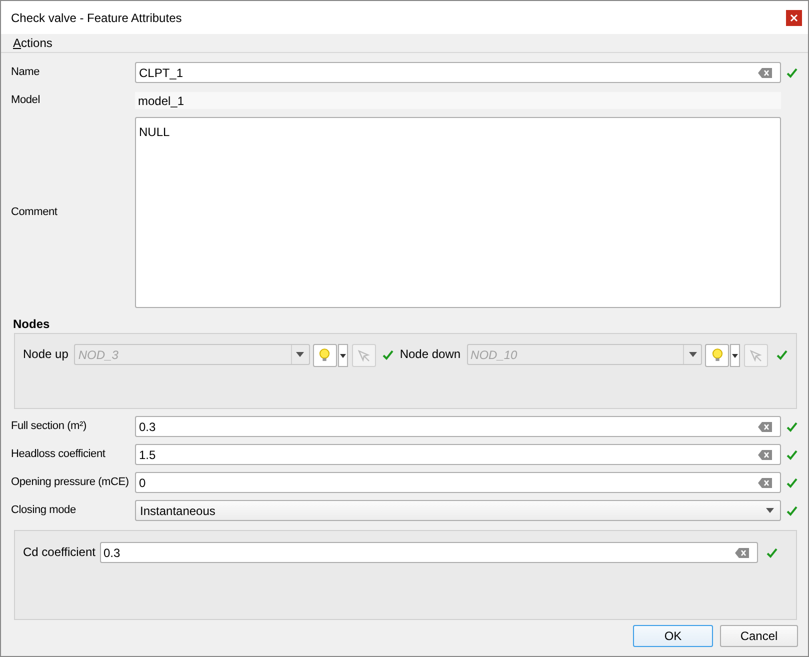  Describe the element at coordinates (70, 482) in the screenshot. I see `field-label: Opening pressure (mCE)` at that location.